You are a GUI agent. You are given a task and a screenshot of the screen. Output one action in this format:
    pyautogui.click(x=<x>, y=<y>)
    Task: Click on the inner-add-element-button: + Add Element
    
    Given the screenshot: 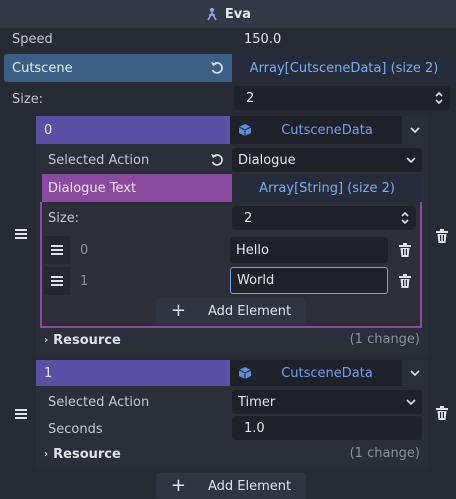 What is the action you would take?
    pyautogui.click(x=231, y=311)
    